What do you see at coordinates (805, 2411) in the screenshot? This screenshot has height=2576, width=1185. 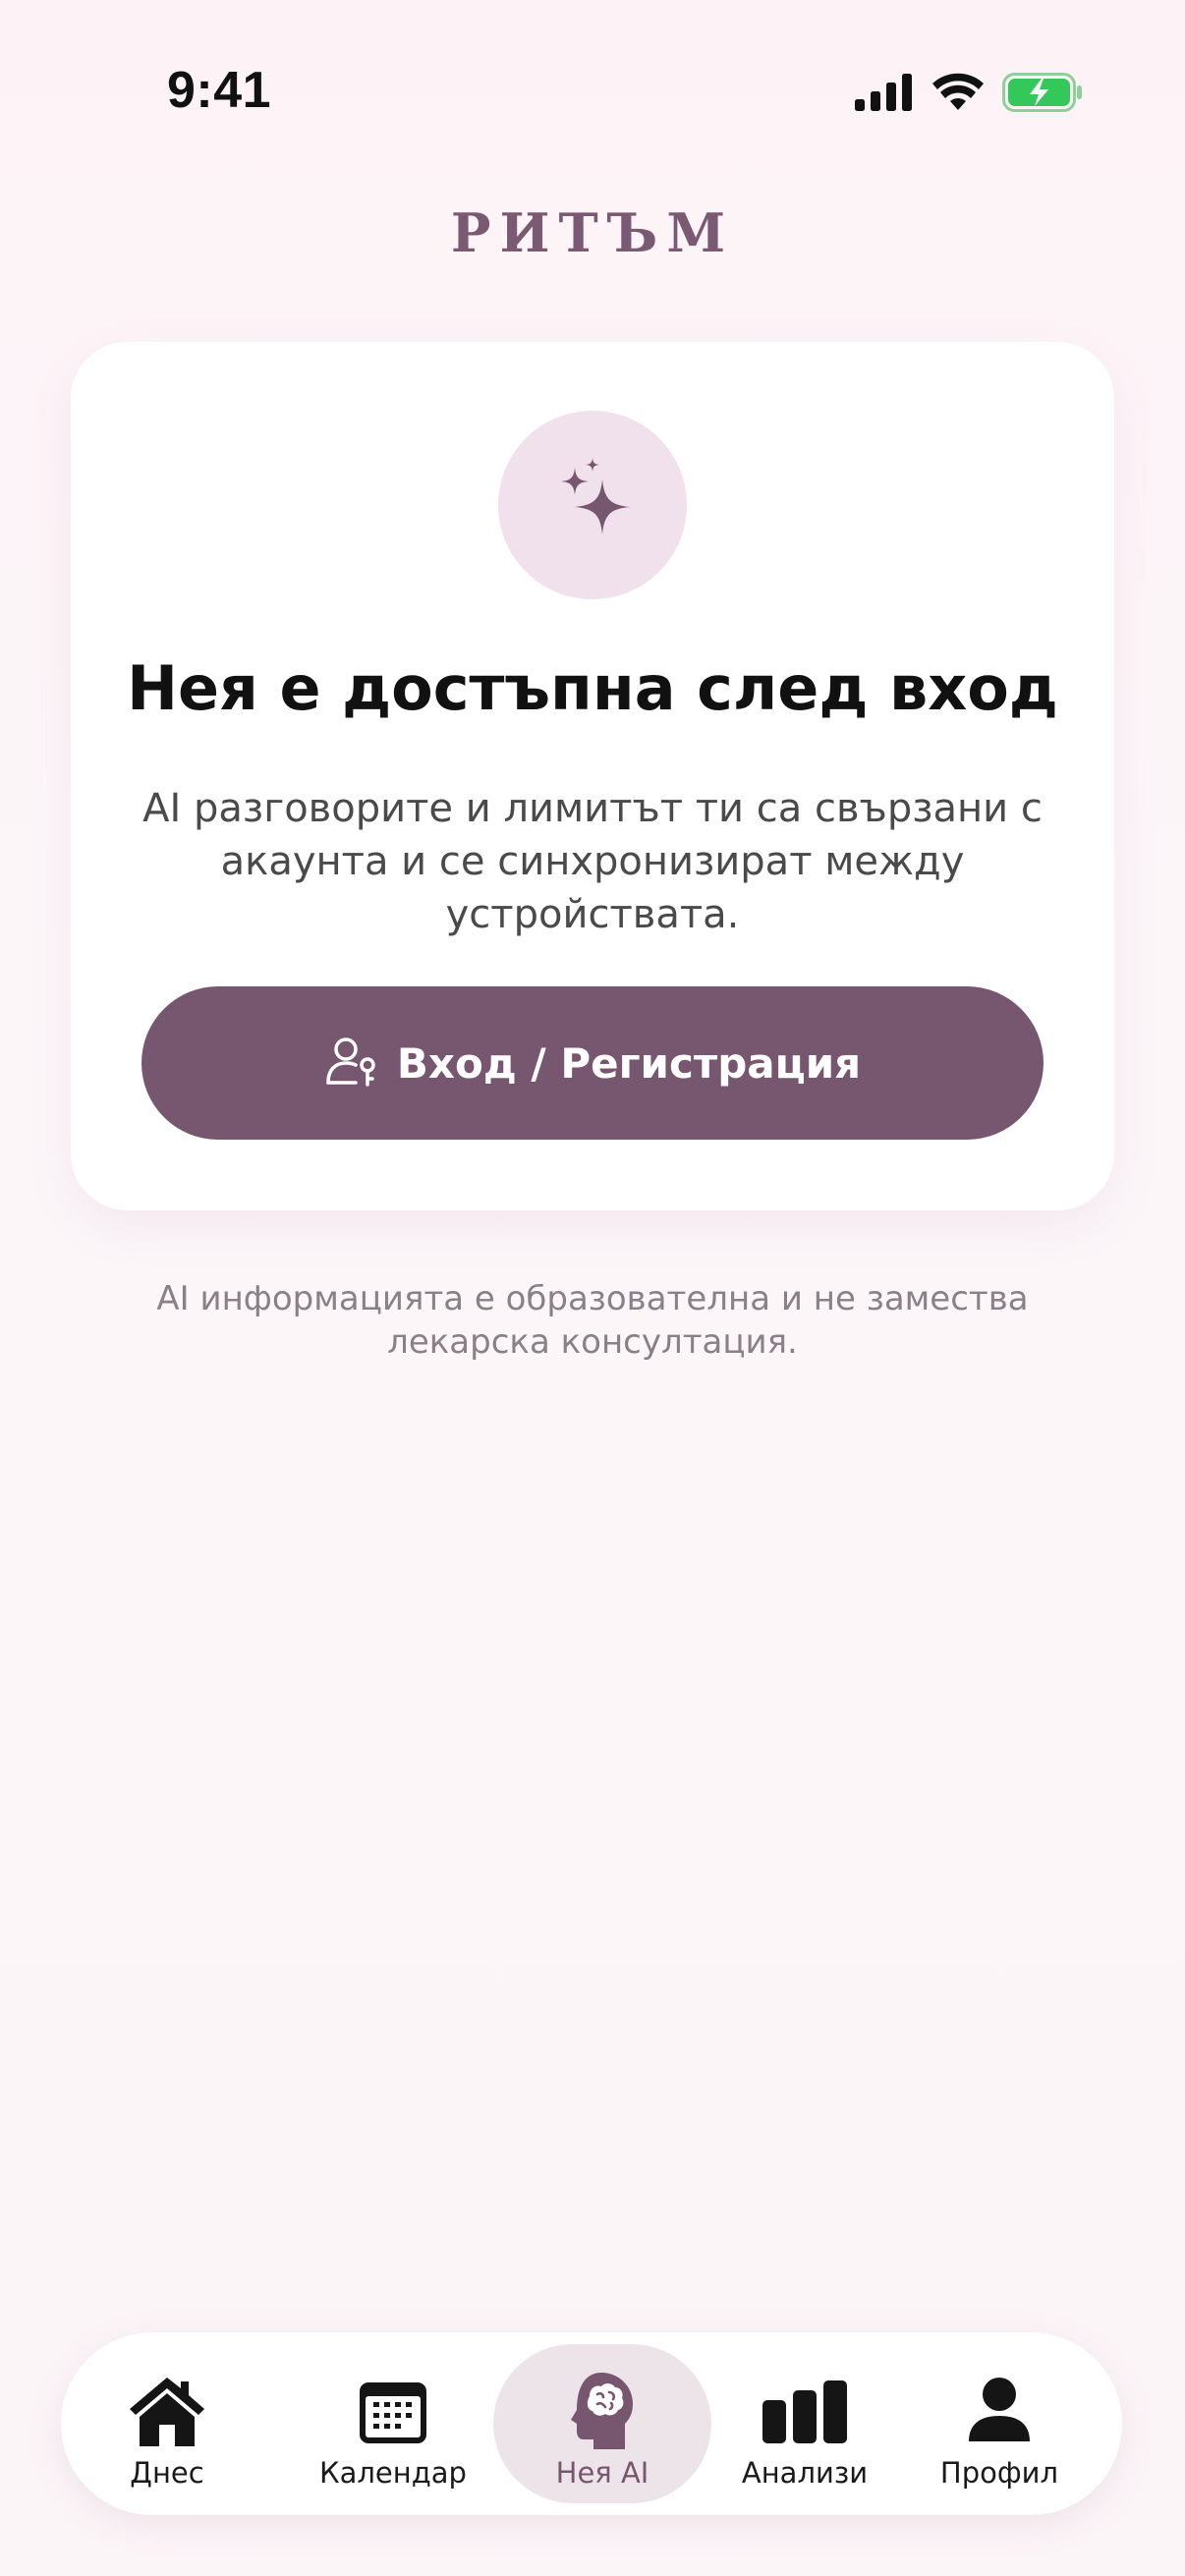 I see `bar-chart-icon` at bounding box center [805, 2411].